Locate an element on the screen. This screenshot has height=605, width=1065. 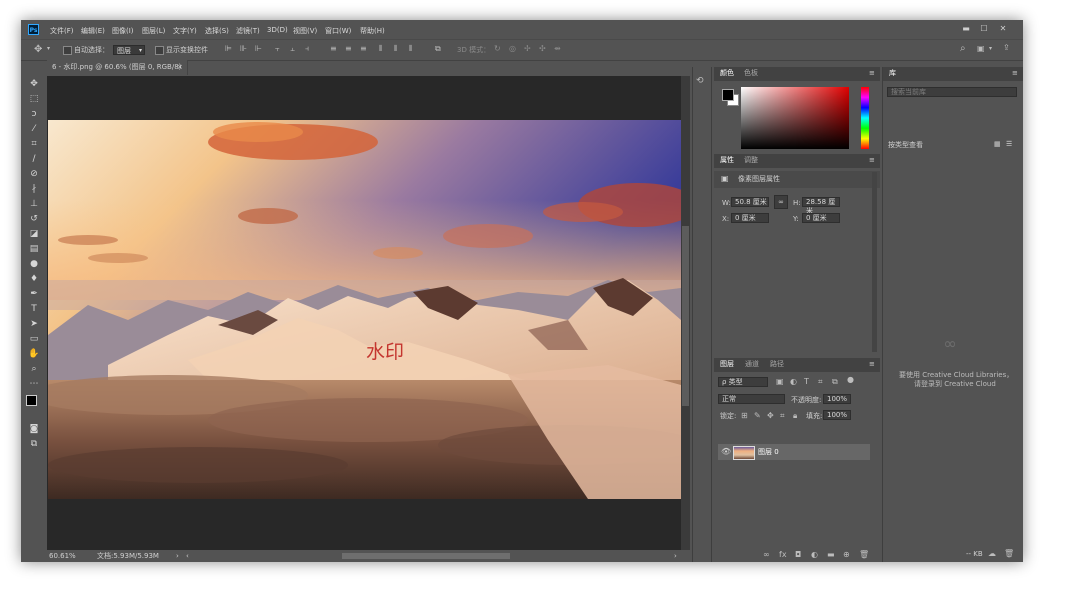
y-field: 0 厘米 is located at coordinates (821, 218).